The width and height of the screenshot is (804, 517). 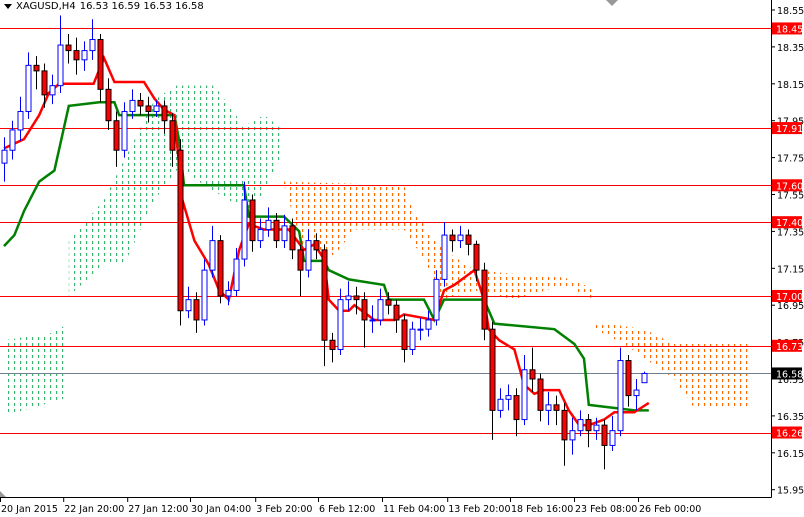 I want to click on level-price-label: 18.45, so click(x=789, y=29).